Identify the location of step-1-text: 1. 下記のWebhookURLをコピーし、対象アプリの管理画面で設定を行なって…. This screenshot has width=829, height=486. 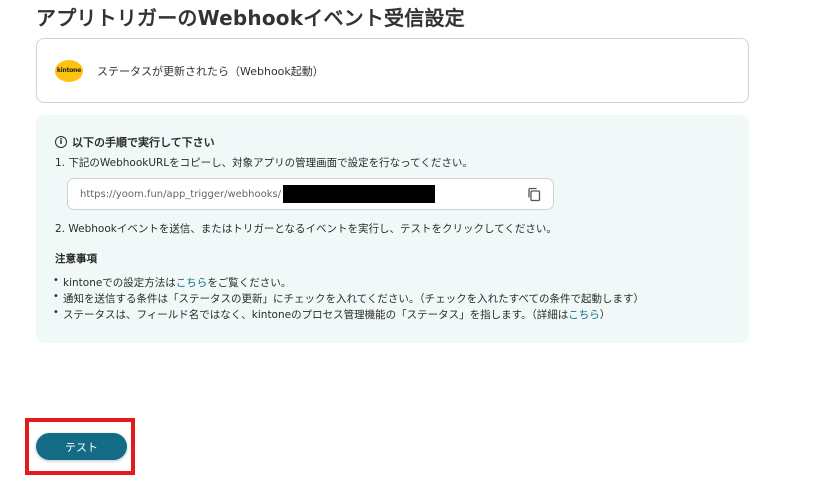
(264, 163).